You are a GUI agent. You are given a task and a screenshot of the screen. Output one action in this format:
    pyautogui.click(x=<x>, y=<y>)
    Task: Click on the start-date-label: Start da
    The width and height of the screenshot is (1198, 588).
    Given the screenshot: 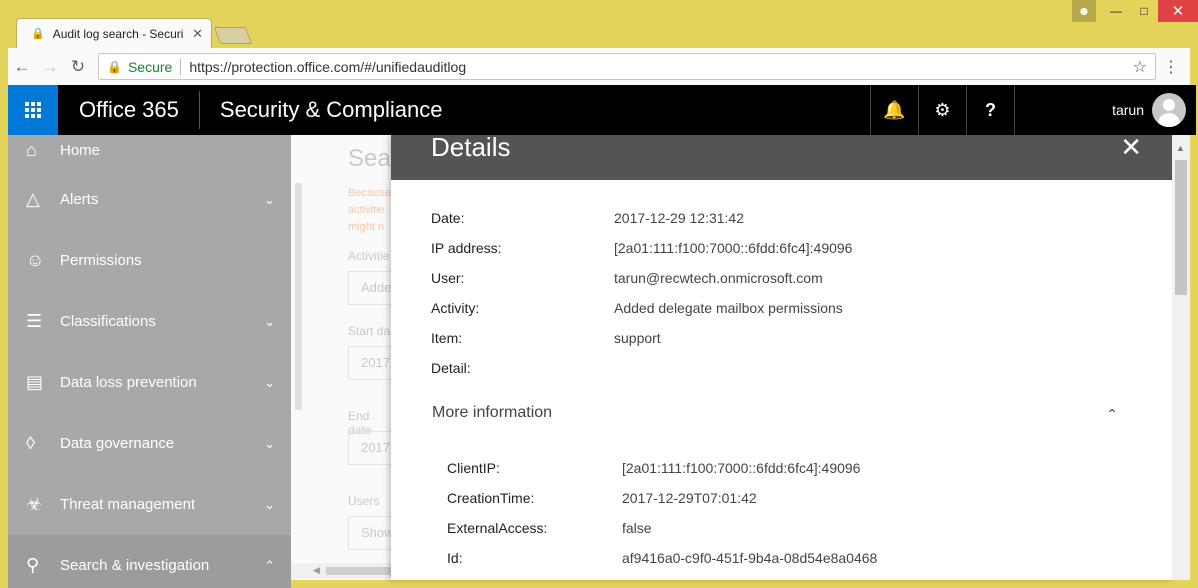 What is the action you would take?
    pyautogui.click(x=369, y=331)
    